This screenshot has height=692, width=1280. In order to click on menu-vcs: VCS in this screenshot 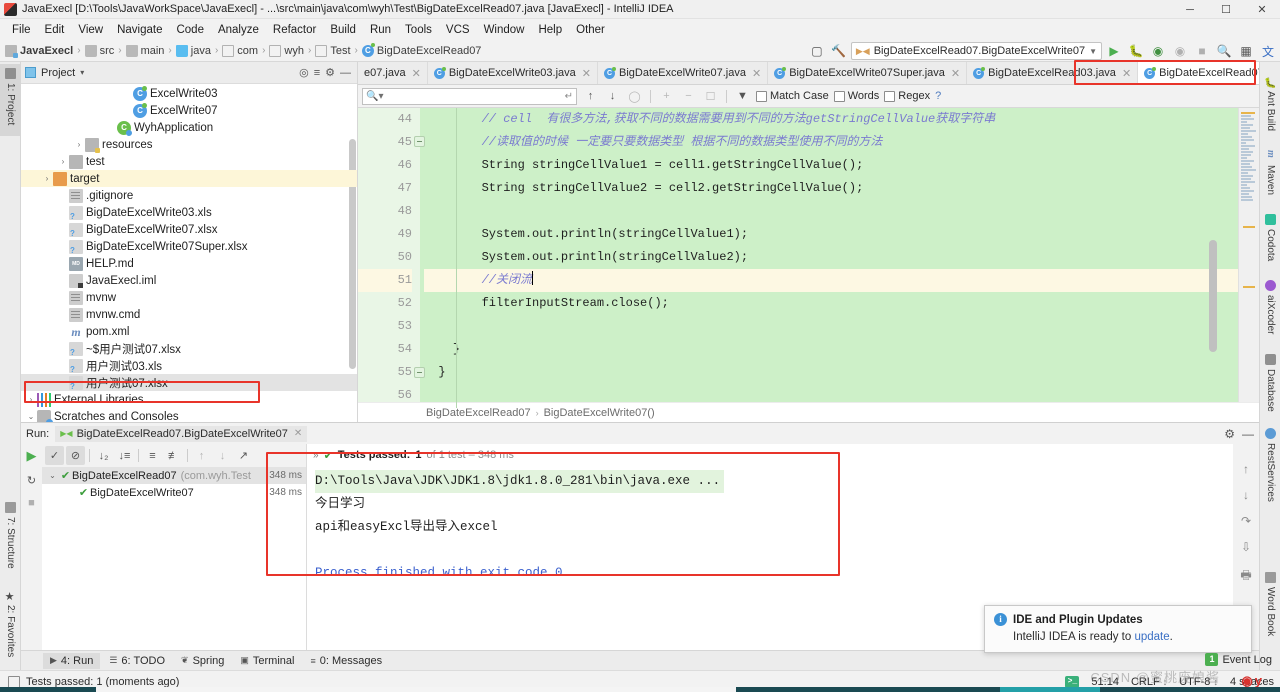, I will do `click(458, 30)`.